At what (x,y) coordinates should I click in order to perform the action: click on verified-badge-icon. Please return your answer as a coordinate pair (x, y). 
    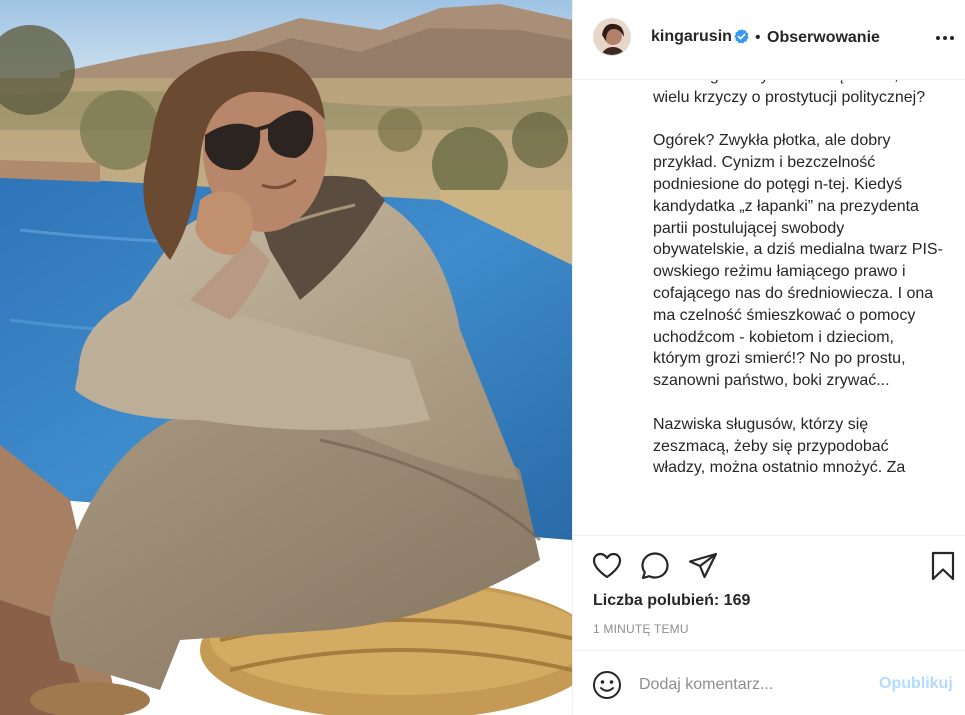
    Looking at the image, I should click on (741, 36).